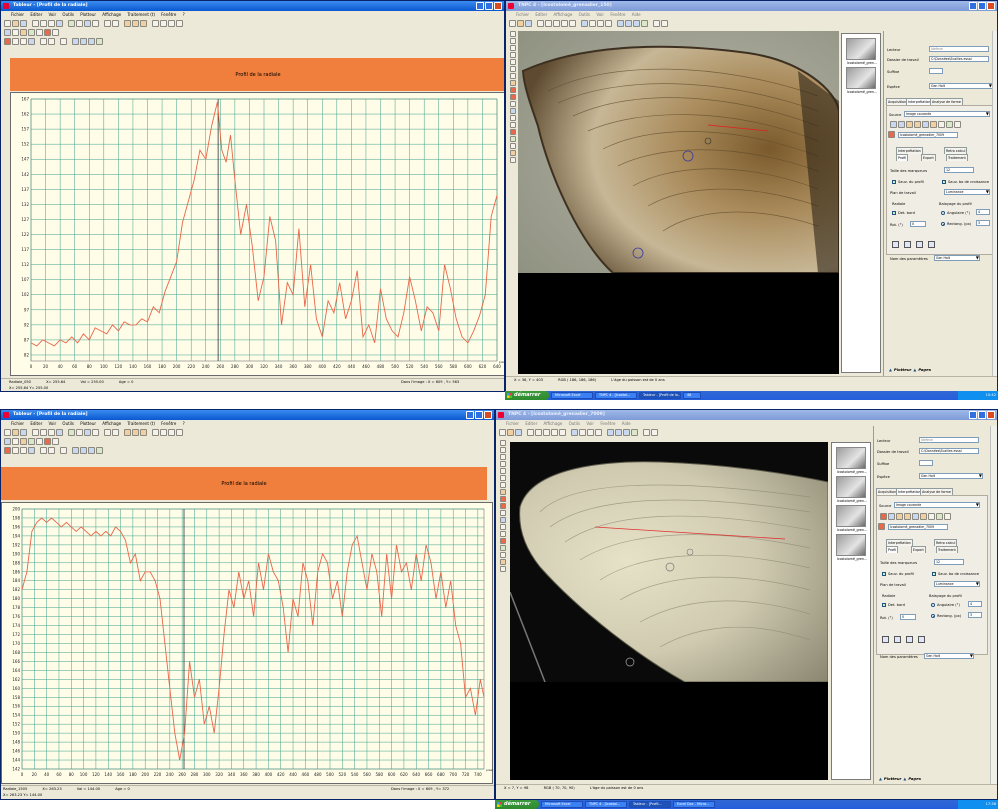 The height and width of the screenshot is (809, 998). Describe the element at coordinates (43, 23) in the screenshot. I see `copy-icon` at that location.